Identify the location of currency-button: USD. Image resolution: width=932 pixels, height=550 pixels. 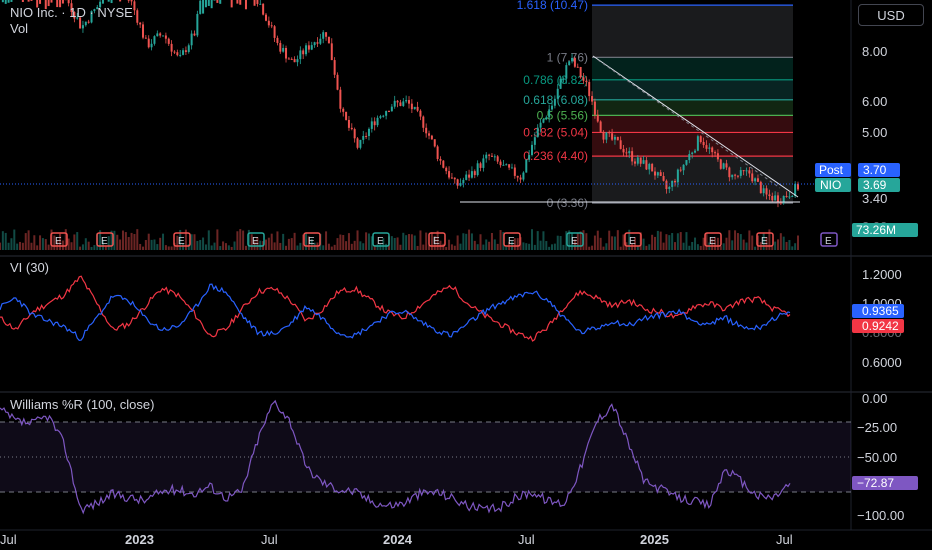
(891, 15).